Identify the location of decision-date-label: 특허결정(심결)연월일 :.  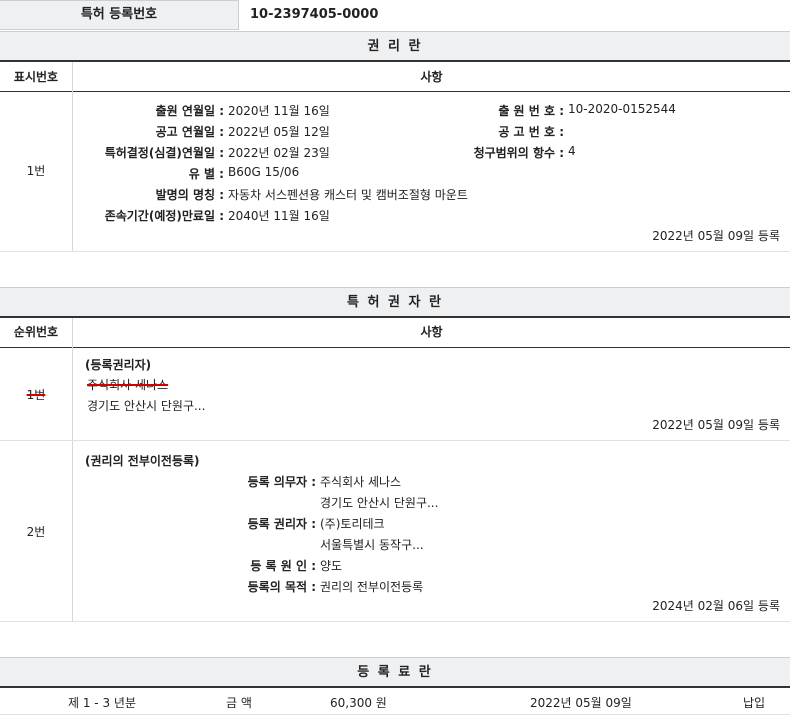
(164, 153).